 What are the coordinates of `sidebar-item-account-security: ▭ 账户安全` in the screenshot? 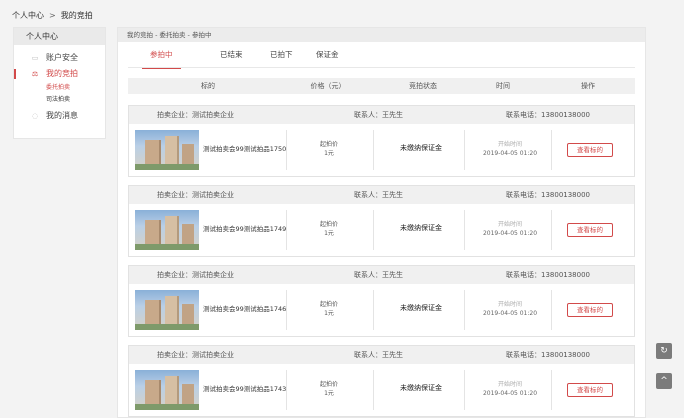 It's located at (59, 58).